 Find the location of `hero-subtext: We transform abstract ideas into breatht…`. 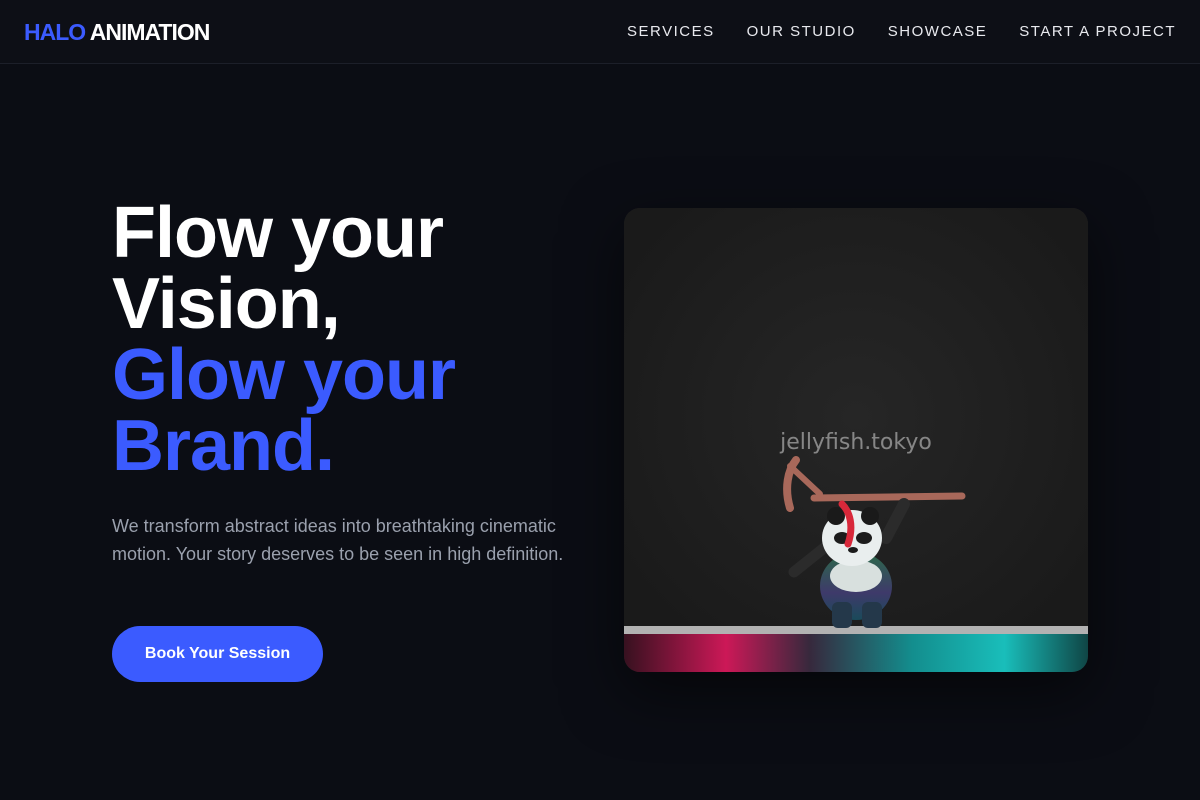

hero-subtext: We transform abstract ideas into breatht… is located at coordinates (338, 540).